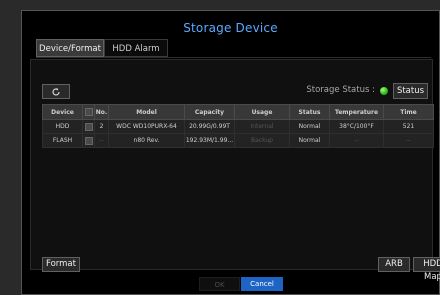  Describe the element at coordinates (410, 91) in the screenshot. I see `status-button: Status` at that location.